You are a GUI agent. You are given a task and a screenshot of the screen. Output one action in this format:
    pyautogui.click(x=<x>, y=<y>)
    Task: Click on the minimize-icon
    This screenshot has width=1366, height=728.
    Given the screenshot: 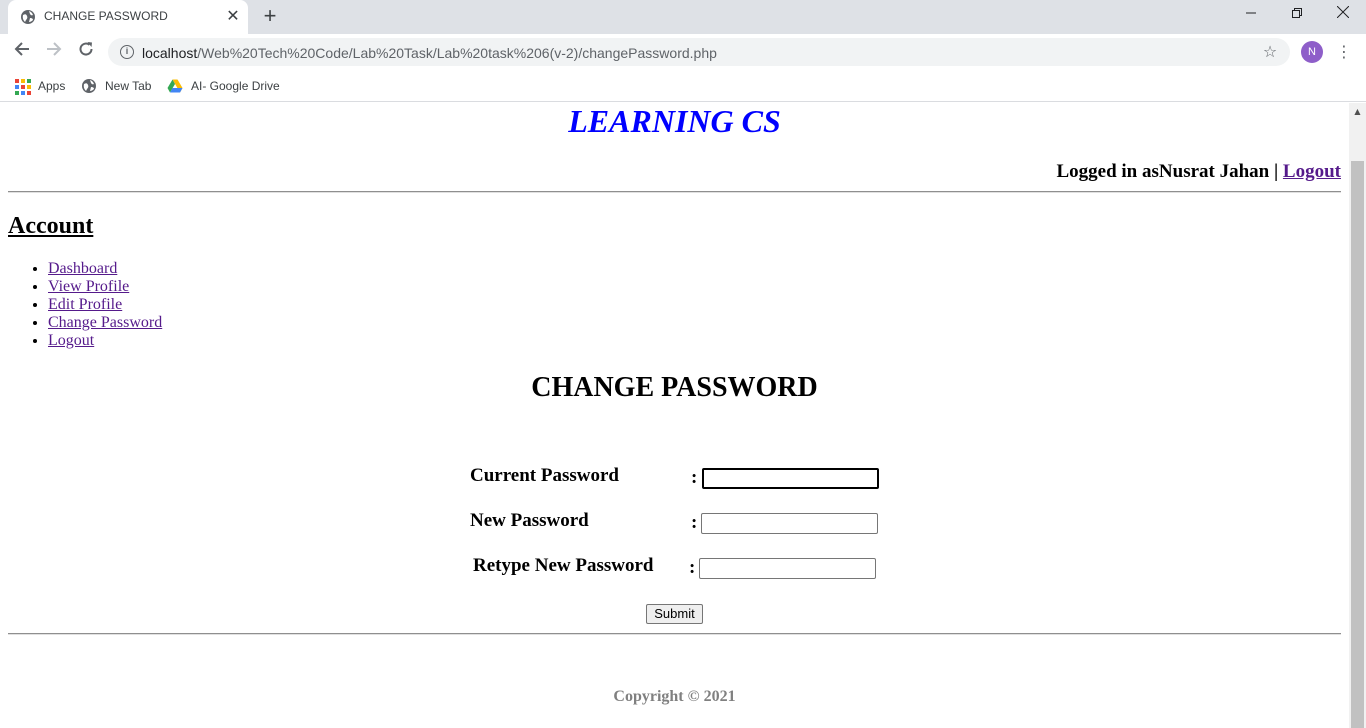 What is the action you would take?
    pyautogui.click(x=1251, y=15)
    